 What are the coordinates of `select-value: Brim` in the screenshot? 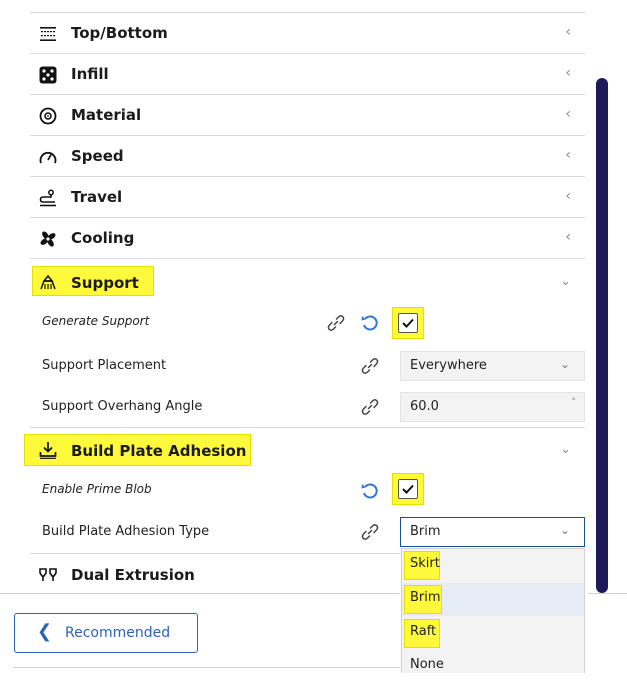 It's located at (425, 531).